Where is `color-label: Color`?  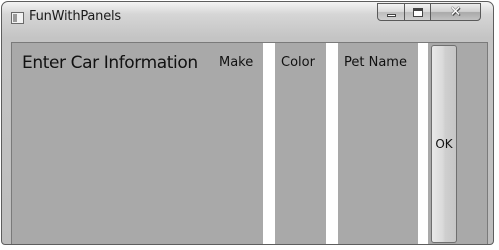 color-label: Color is located at coordinates (298, 62).